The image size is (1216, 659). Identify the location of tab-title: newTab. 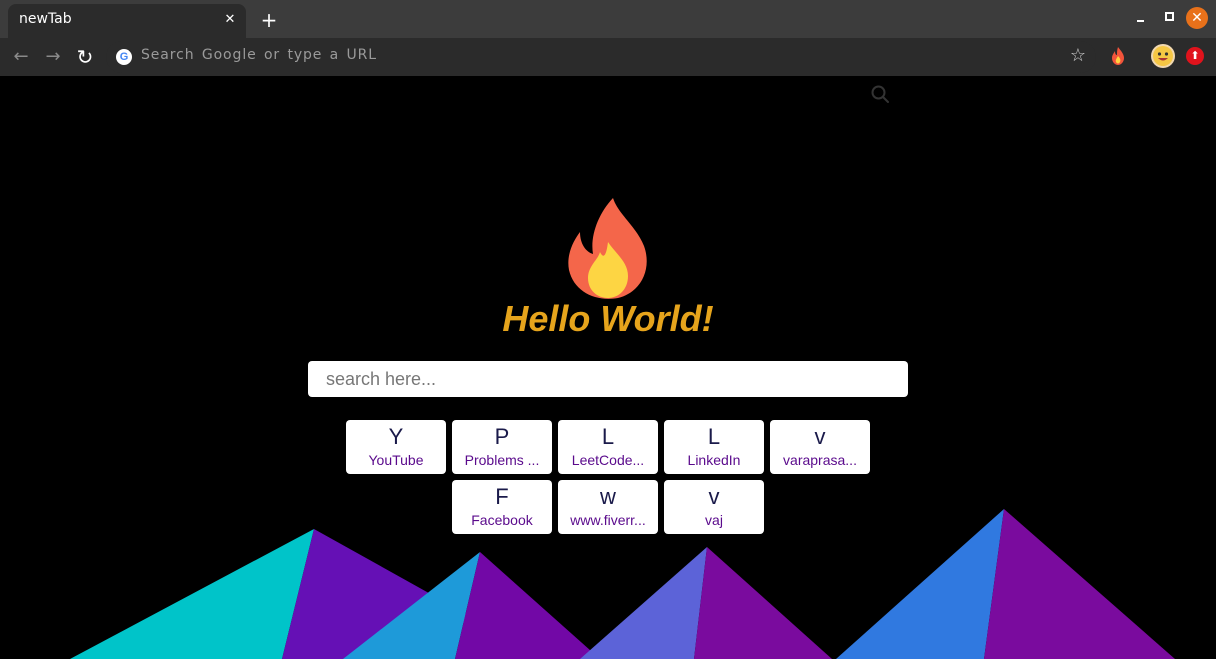
(45, 19).